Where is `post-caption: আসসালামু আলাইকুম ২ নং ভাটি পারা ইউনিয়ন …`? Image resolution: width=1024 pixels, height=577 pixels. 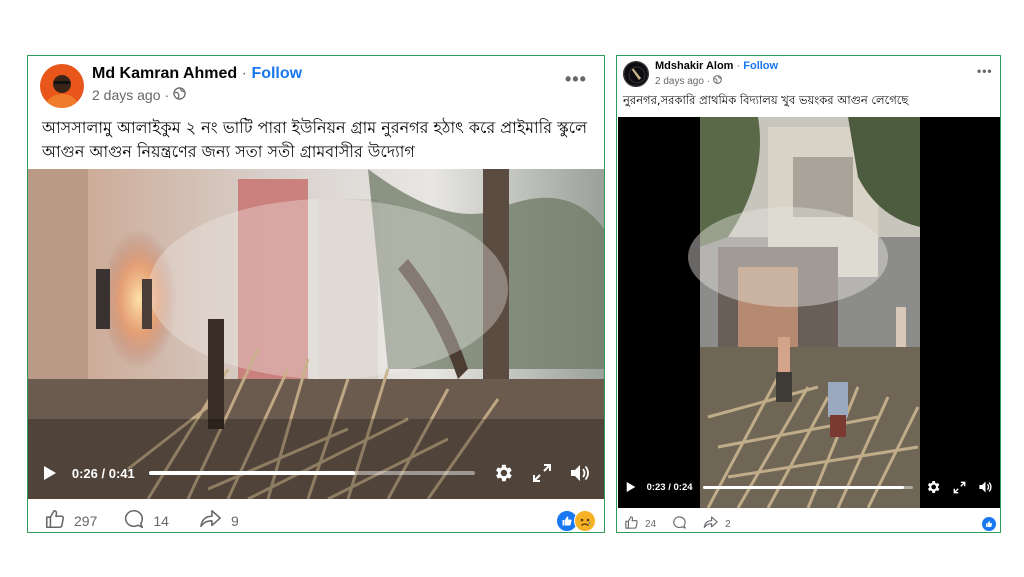
post-caption: আসসালামু আলাইকুম ২ নং ভাটি পারা ইউনিয়ন … is located at coordinates (315, 139).